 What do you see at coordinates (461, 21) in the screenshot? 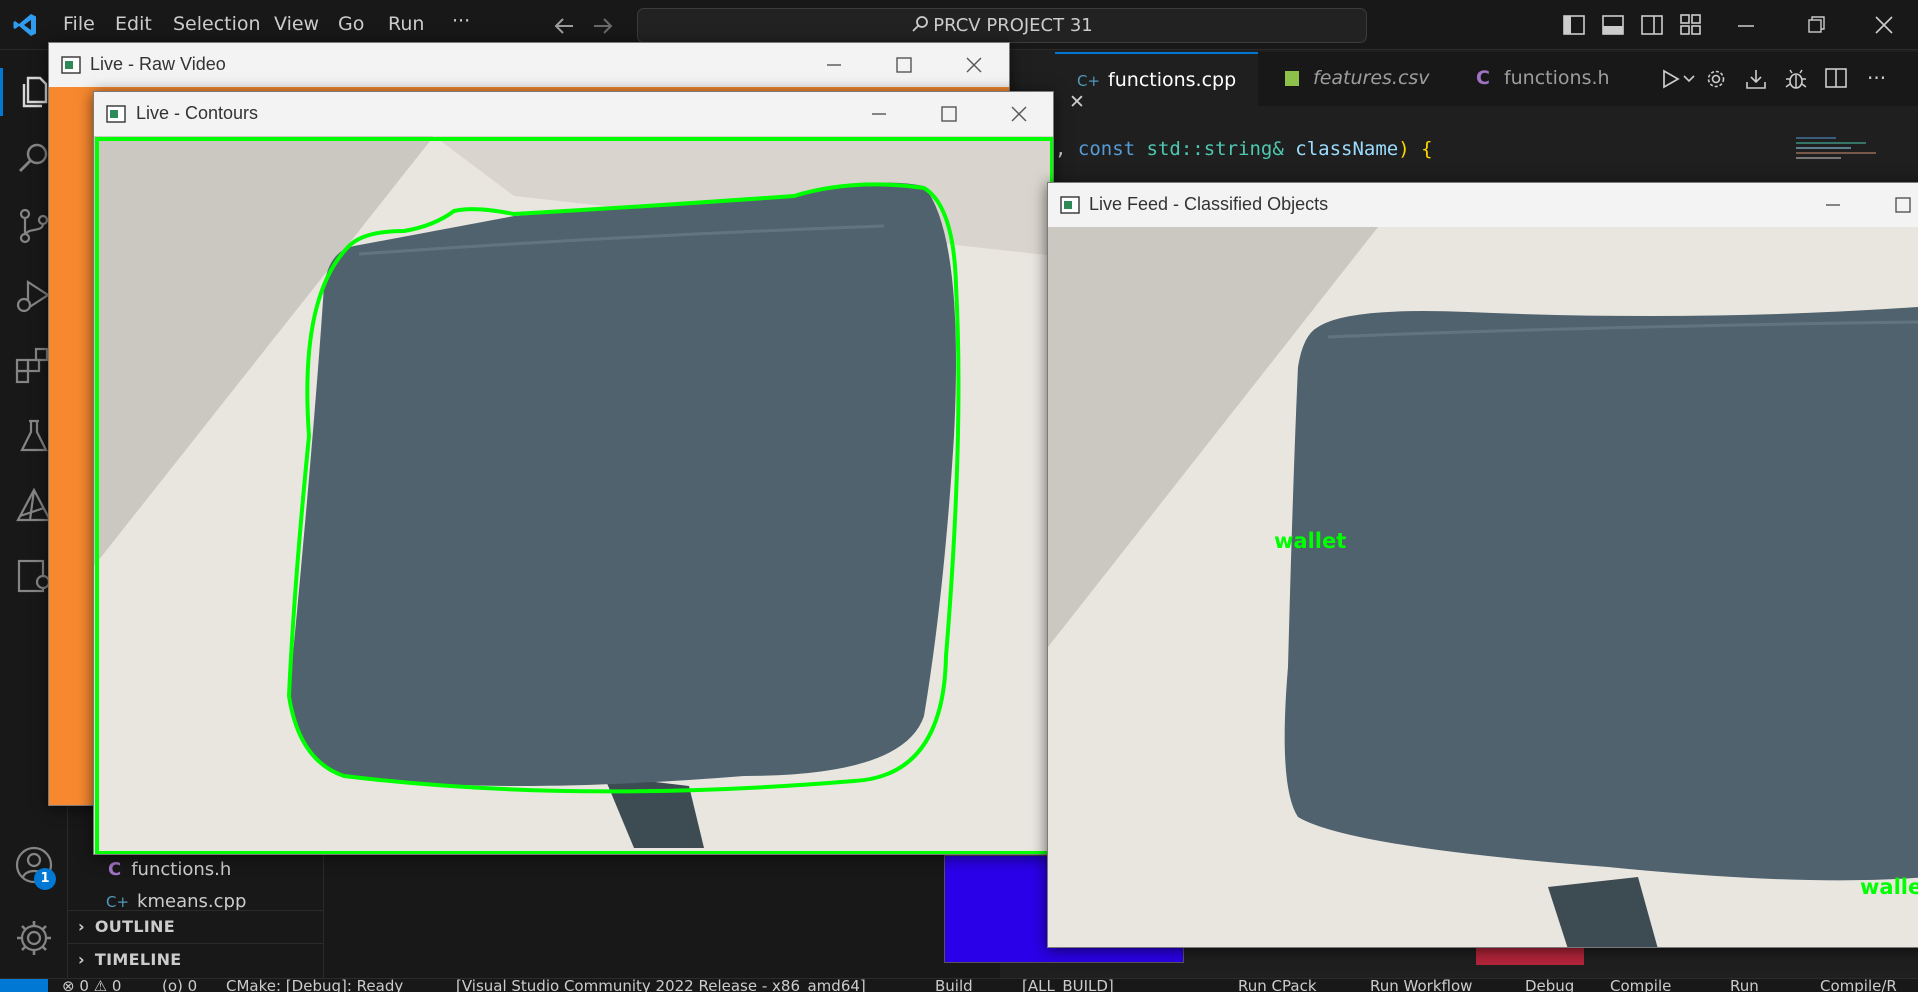
I see `menu-more: ···` at bounding box center [461, 21].